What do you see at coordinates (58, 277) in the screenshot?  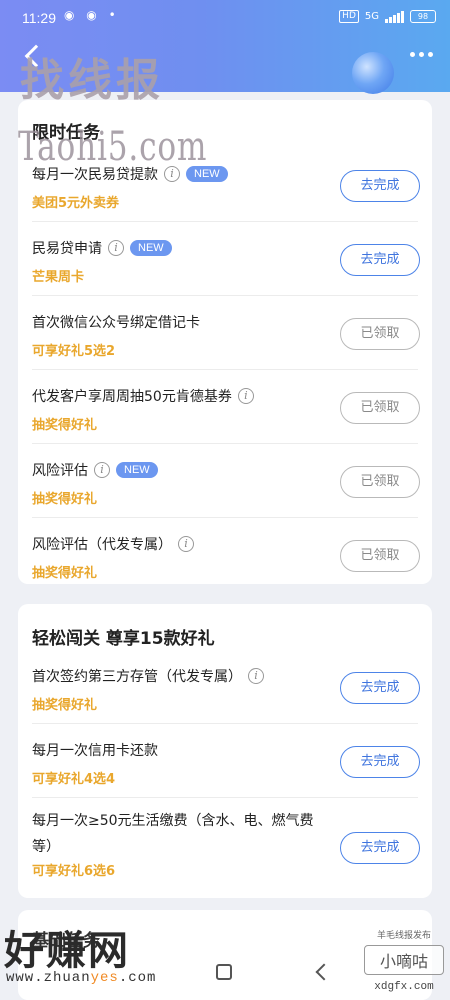 I see `task-reward: 芒果周卡` at bounding box center [58, 277].